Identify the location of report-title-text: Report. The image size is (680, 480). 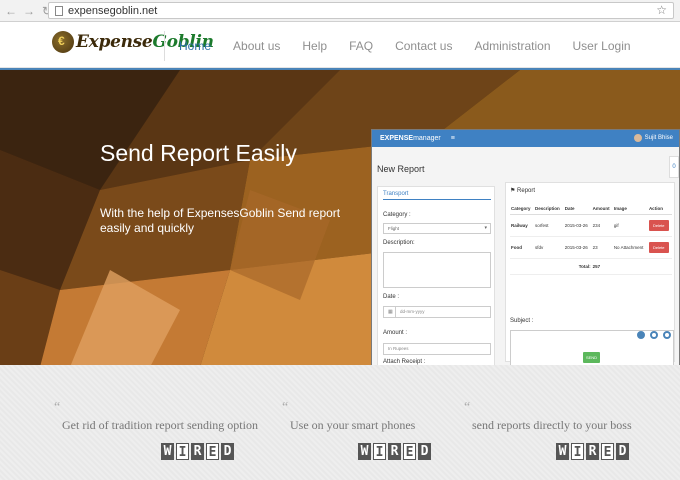
(526, 191).